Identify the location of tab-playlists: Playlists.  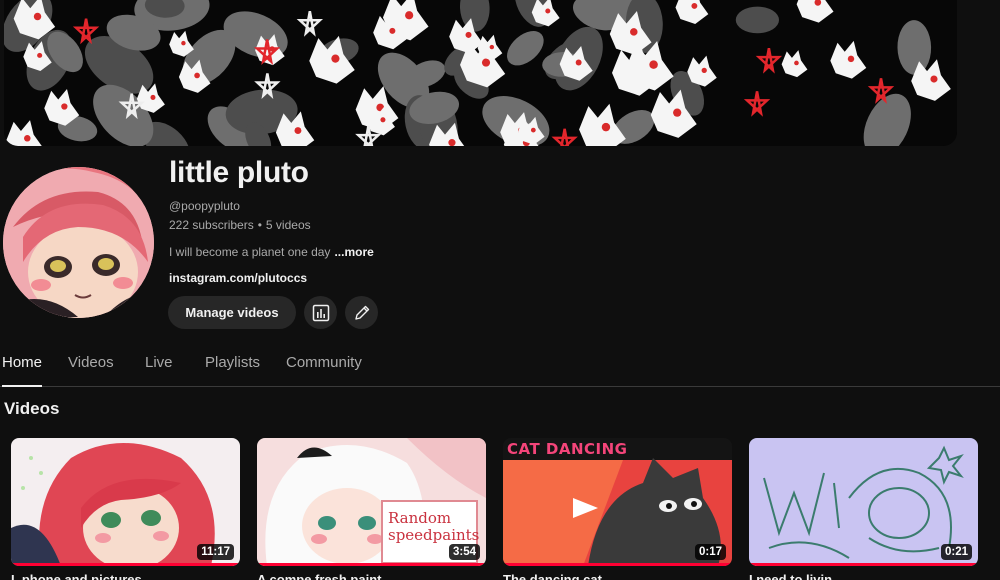
(232, 366).